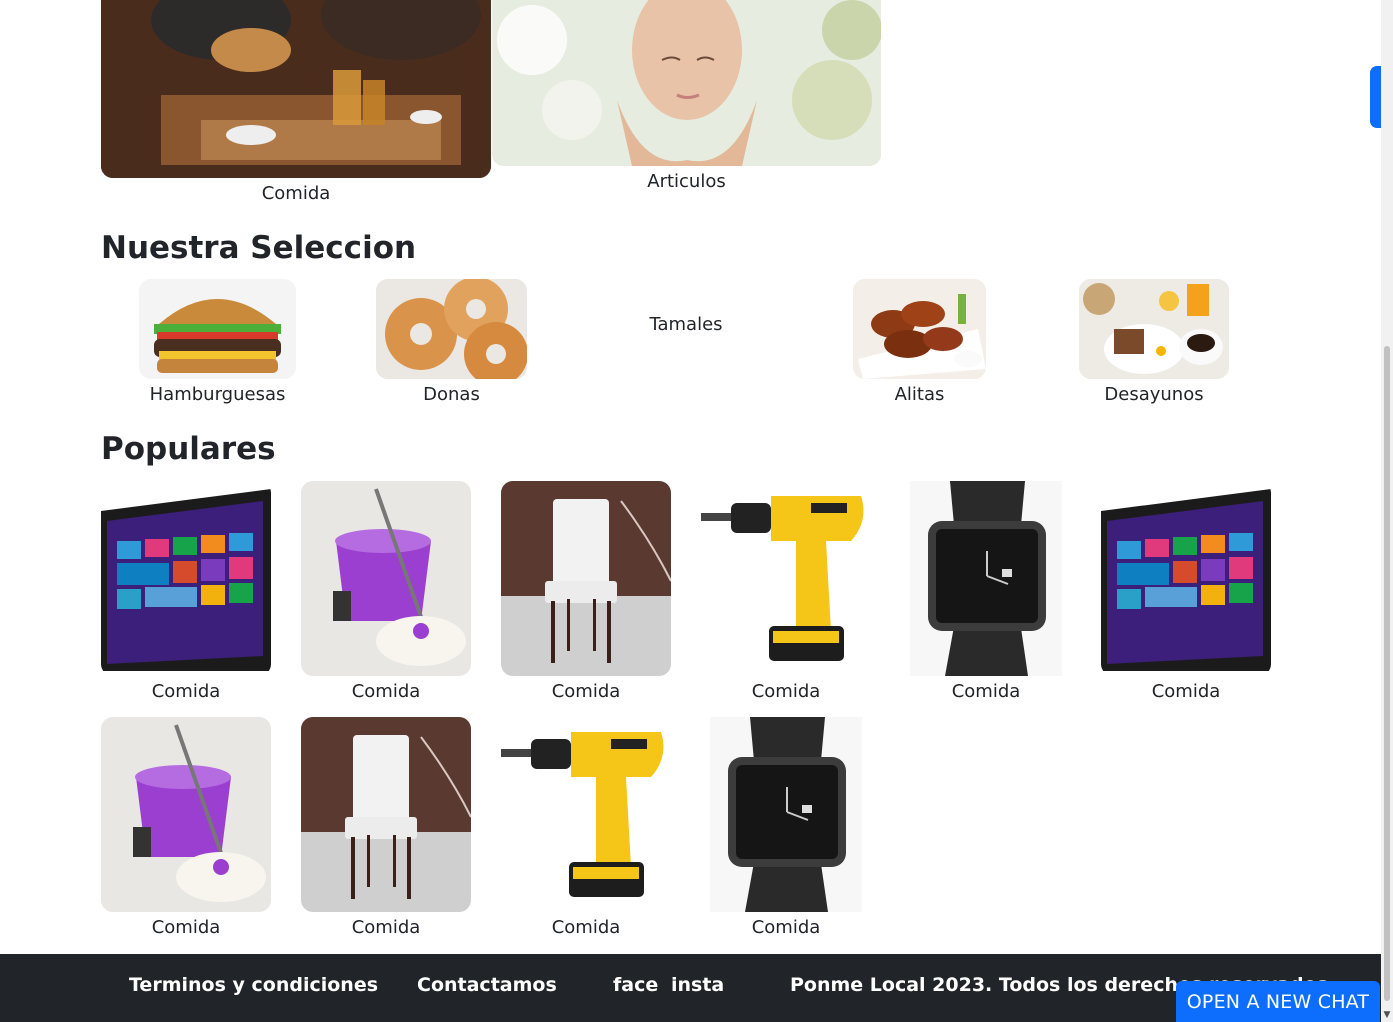 The height and width of the screenshot is (1022, 1393). What do you see at coordinates (296, 193) in the screenshot?
I see `category-label-comida: Comida` at bounding box center [296, 193].